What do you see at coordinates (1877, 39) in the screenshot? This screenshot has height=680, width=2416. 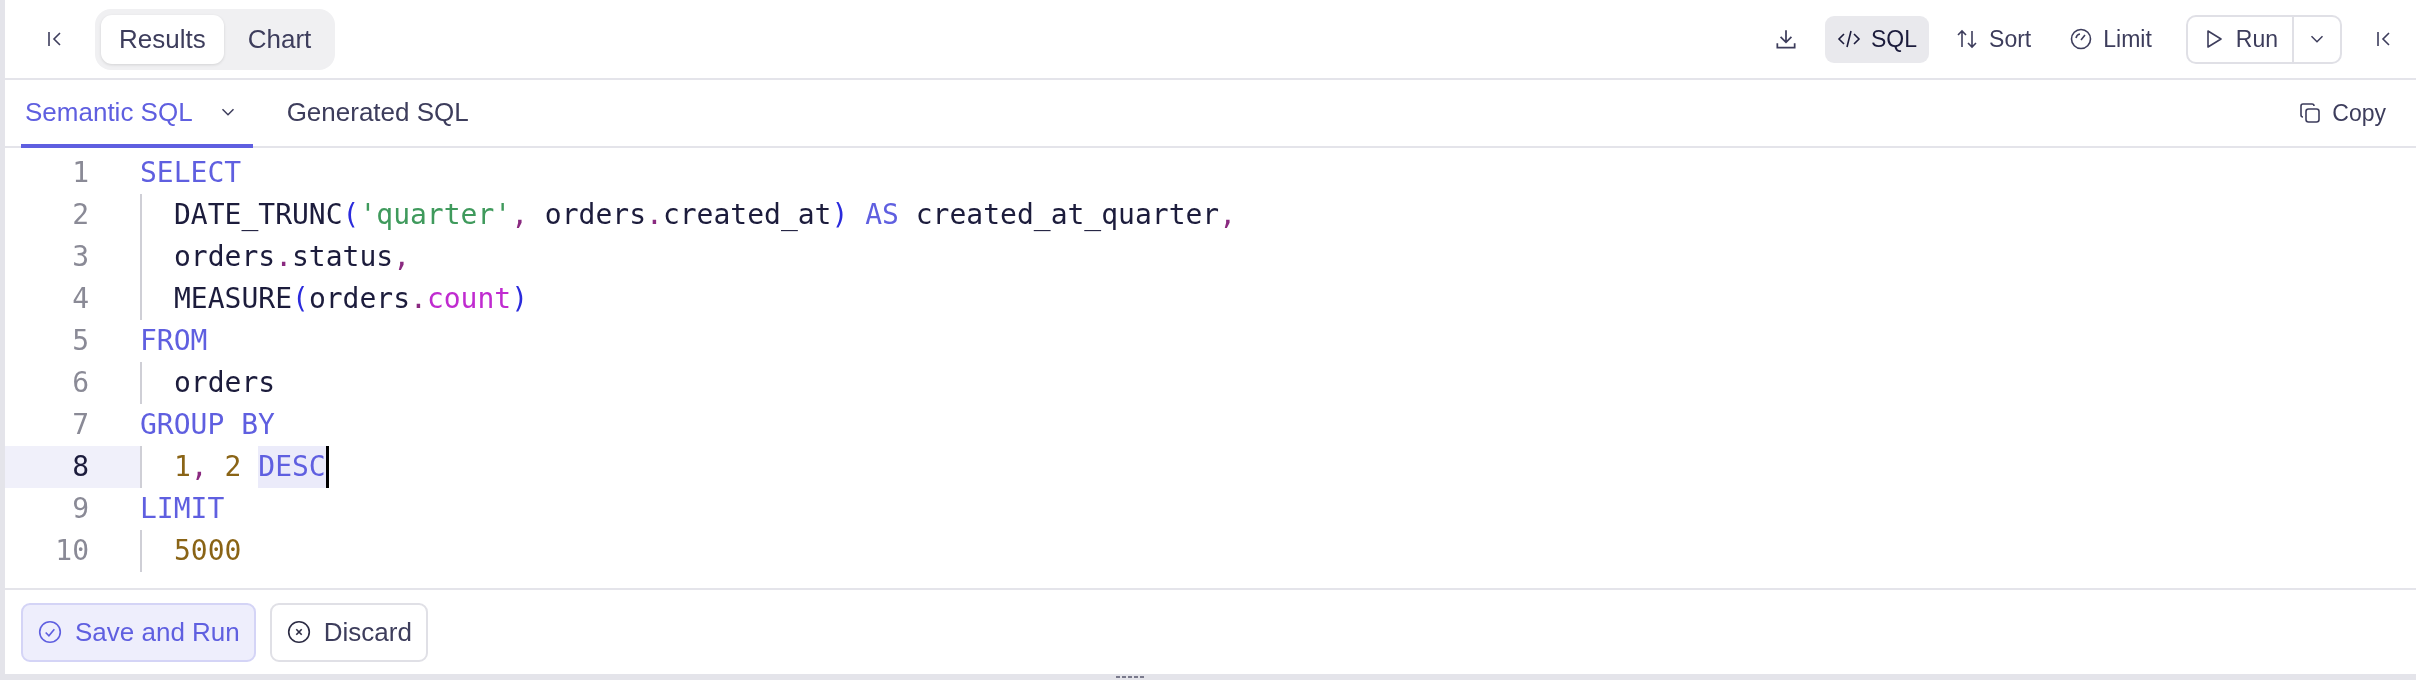 I see `sql-button: SQL` at bounding box center [1877, 39].